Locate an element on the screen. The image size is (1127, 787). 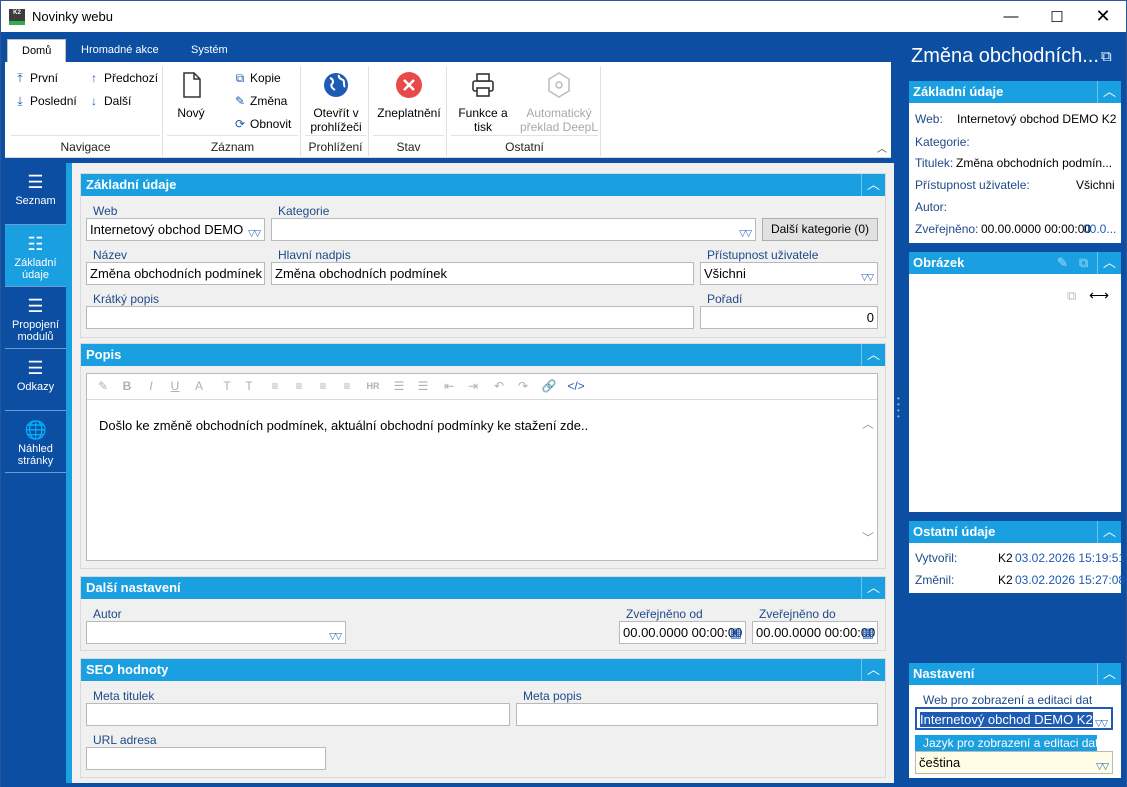
autor-select: ▽▽ is located at coordinates (216, 632).